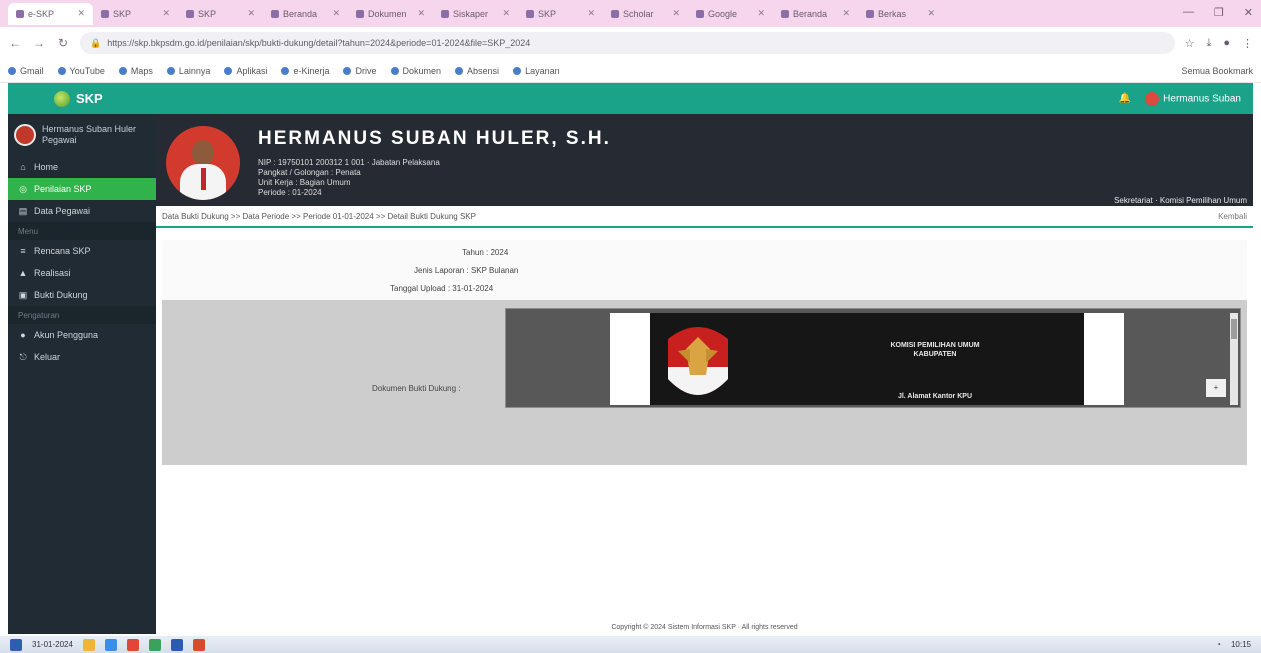 The image size is (1261, 653). Describe the element at coordinates (132, 644) in the screenshot. I see `chrome-icon` at that location.